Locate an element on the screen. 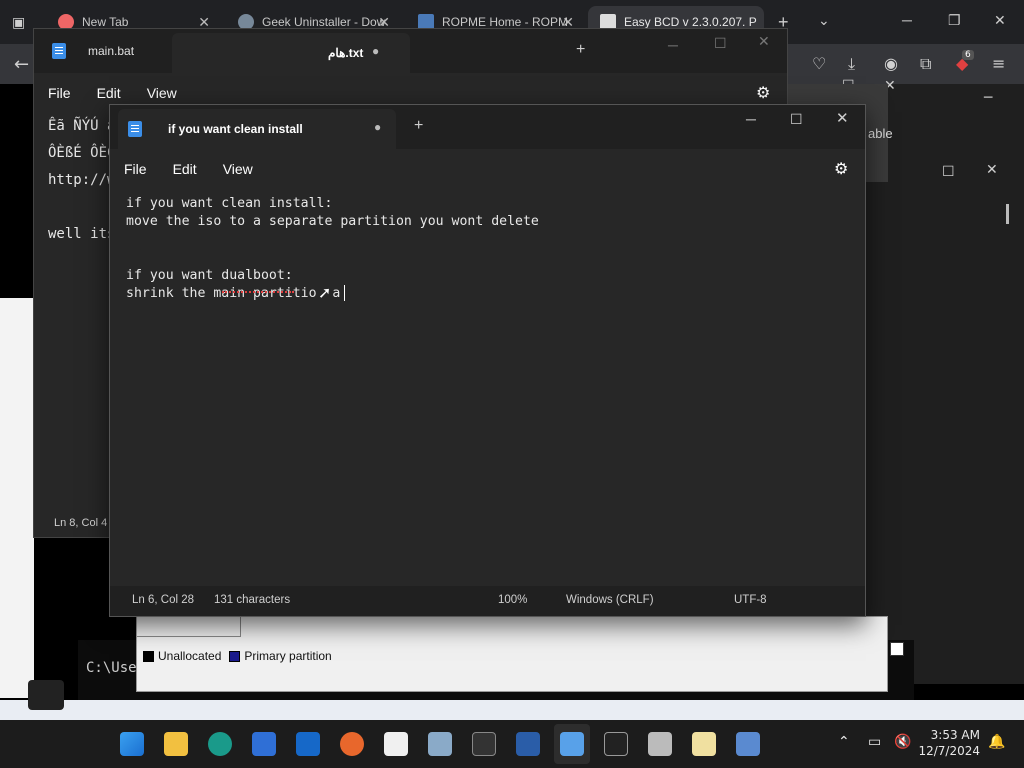 This screenshot has height=768, width=1024. terminal-prompt: C:\Use is located at coordinates (111, 668).